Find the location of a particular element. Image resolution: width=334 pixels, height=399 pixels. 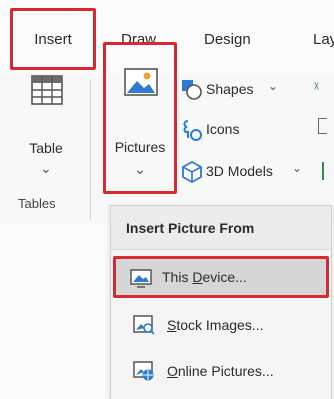

smartart-partial-icon is located at coordinates (328, 171).